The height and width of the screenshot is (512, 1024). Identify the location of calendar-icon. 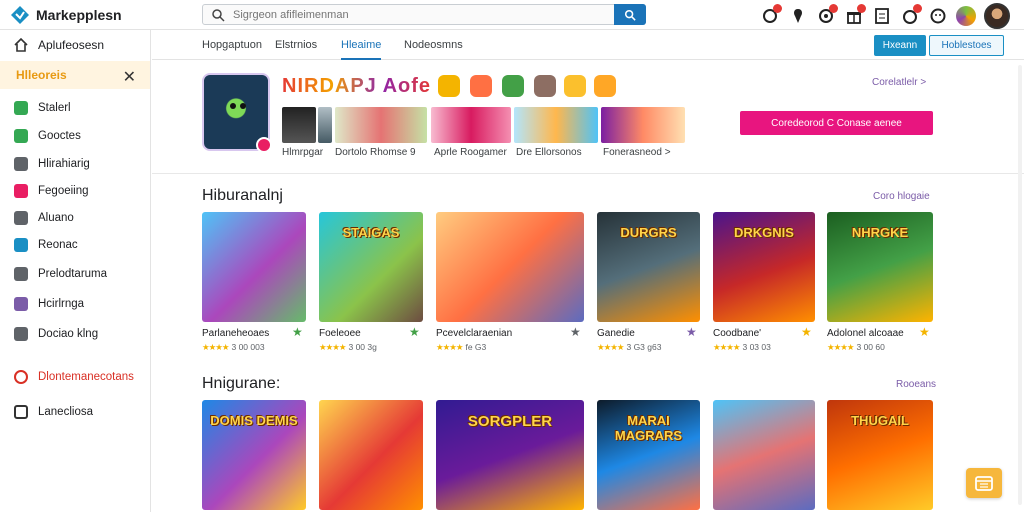
(984, 483).